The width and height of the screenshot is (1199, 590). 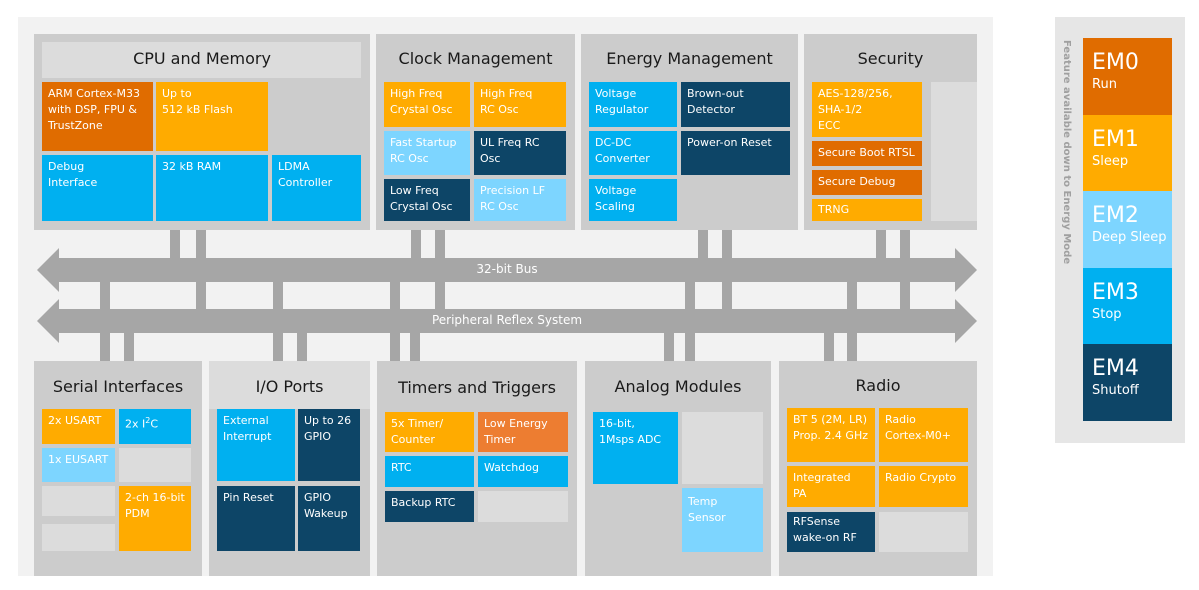 I want to click on brown-out-detector: Brown-out Detector, so click(x=735, y=104).